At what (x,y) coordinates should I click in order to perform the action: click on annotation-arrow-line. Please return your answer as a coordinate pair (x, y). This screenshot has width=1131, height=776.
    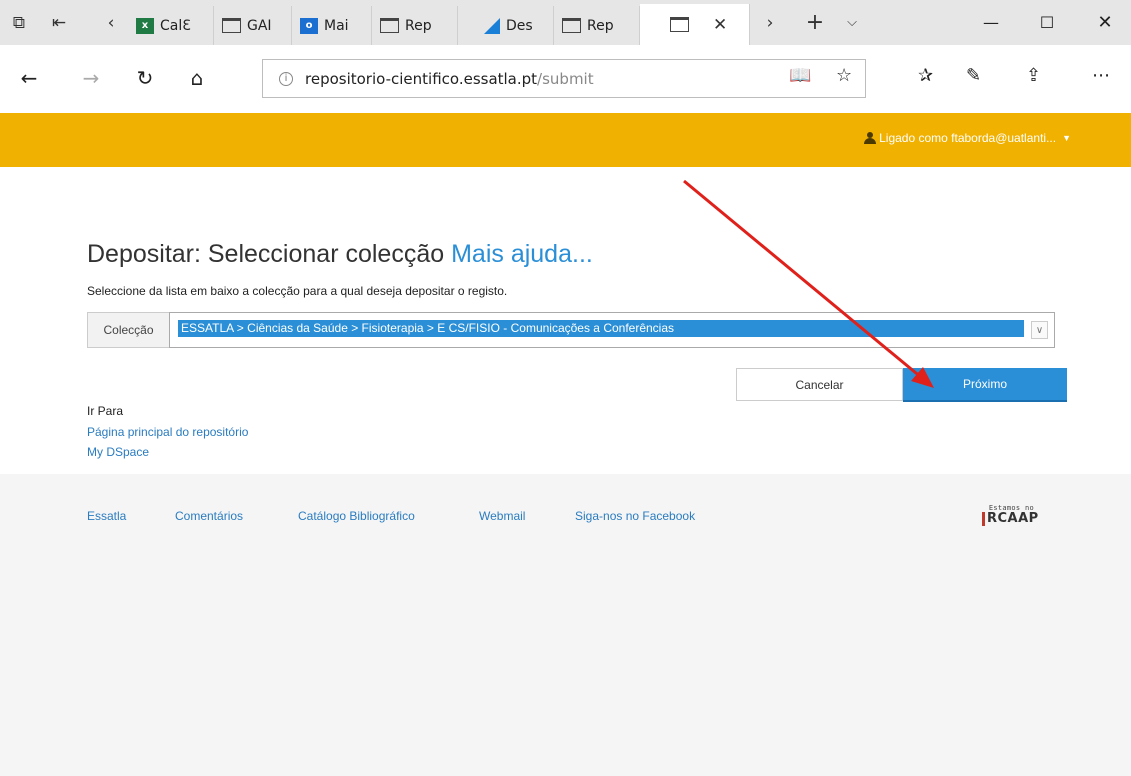
    Looking at the image, I should click on (803, 279).